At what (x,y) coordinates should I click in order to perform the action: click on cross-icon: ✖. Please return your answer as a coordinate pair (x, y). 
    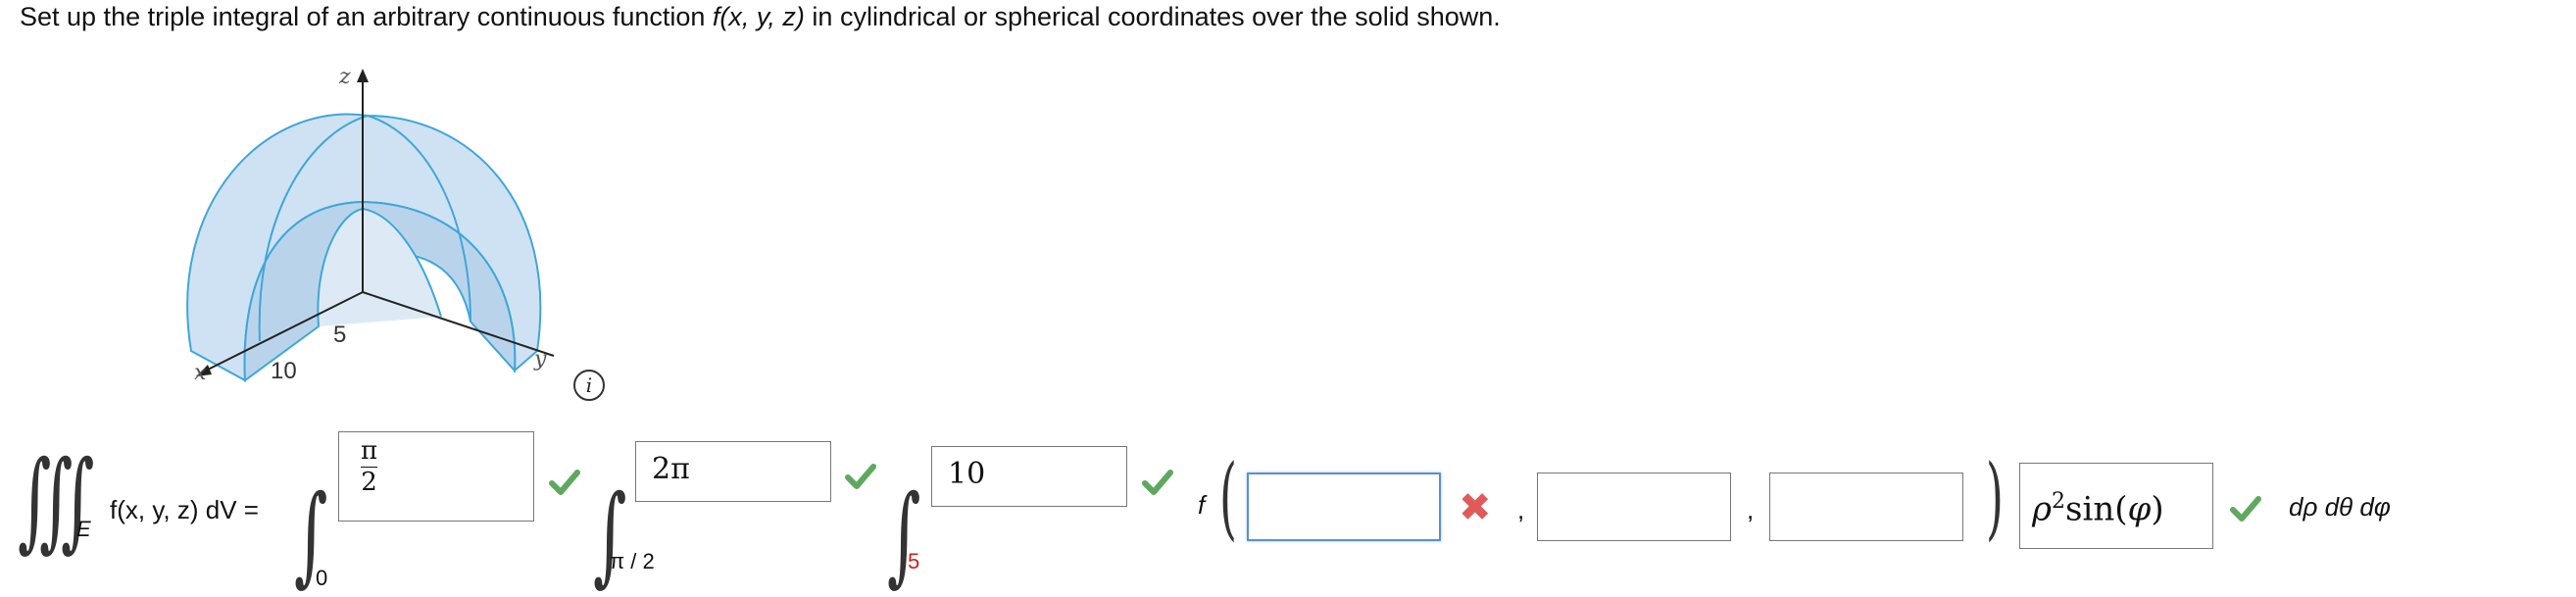
    Looking at the image, I should click on (1475, 508).